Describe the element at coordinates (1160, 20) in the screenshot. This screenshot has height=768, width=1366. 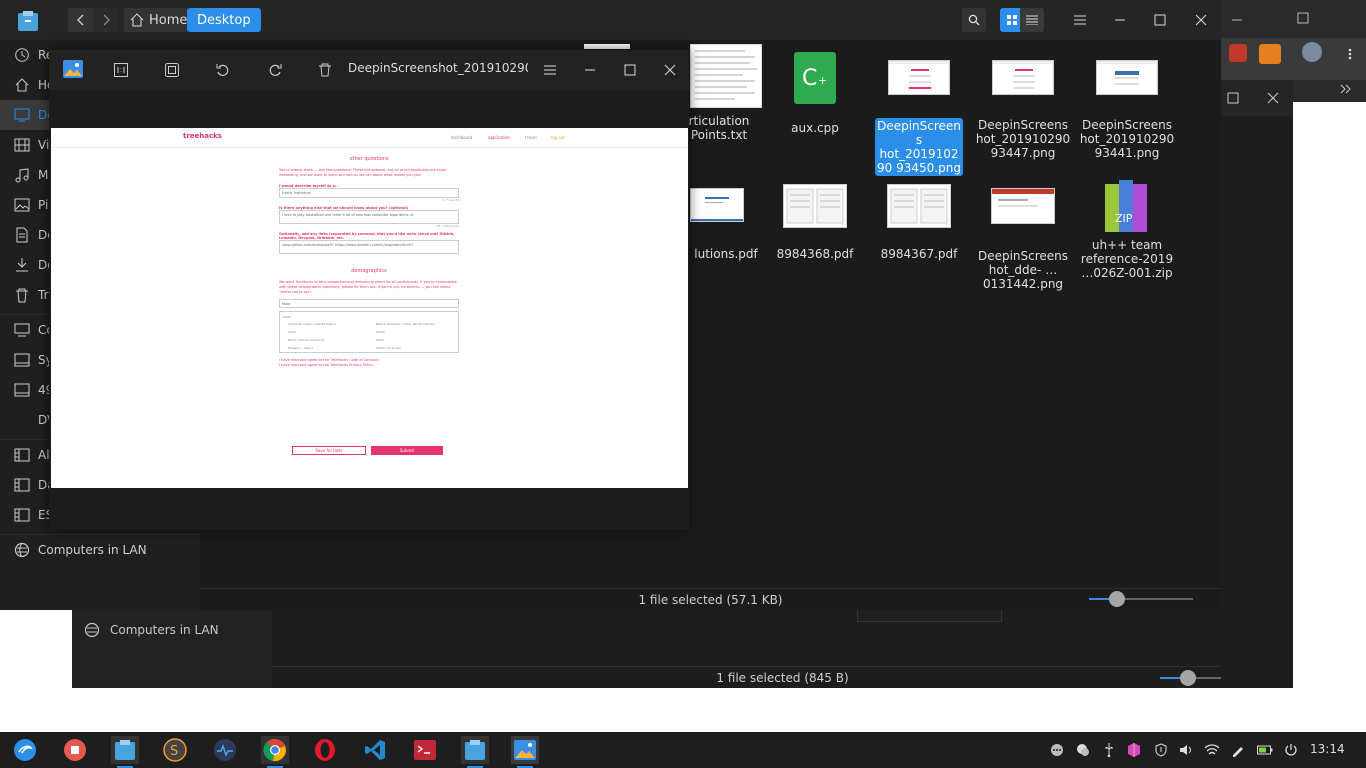
I see `maximize-button` at that location.